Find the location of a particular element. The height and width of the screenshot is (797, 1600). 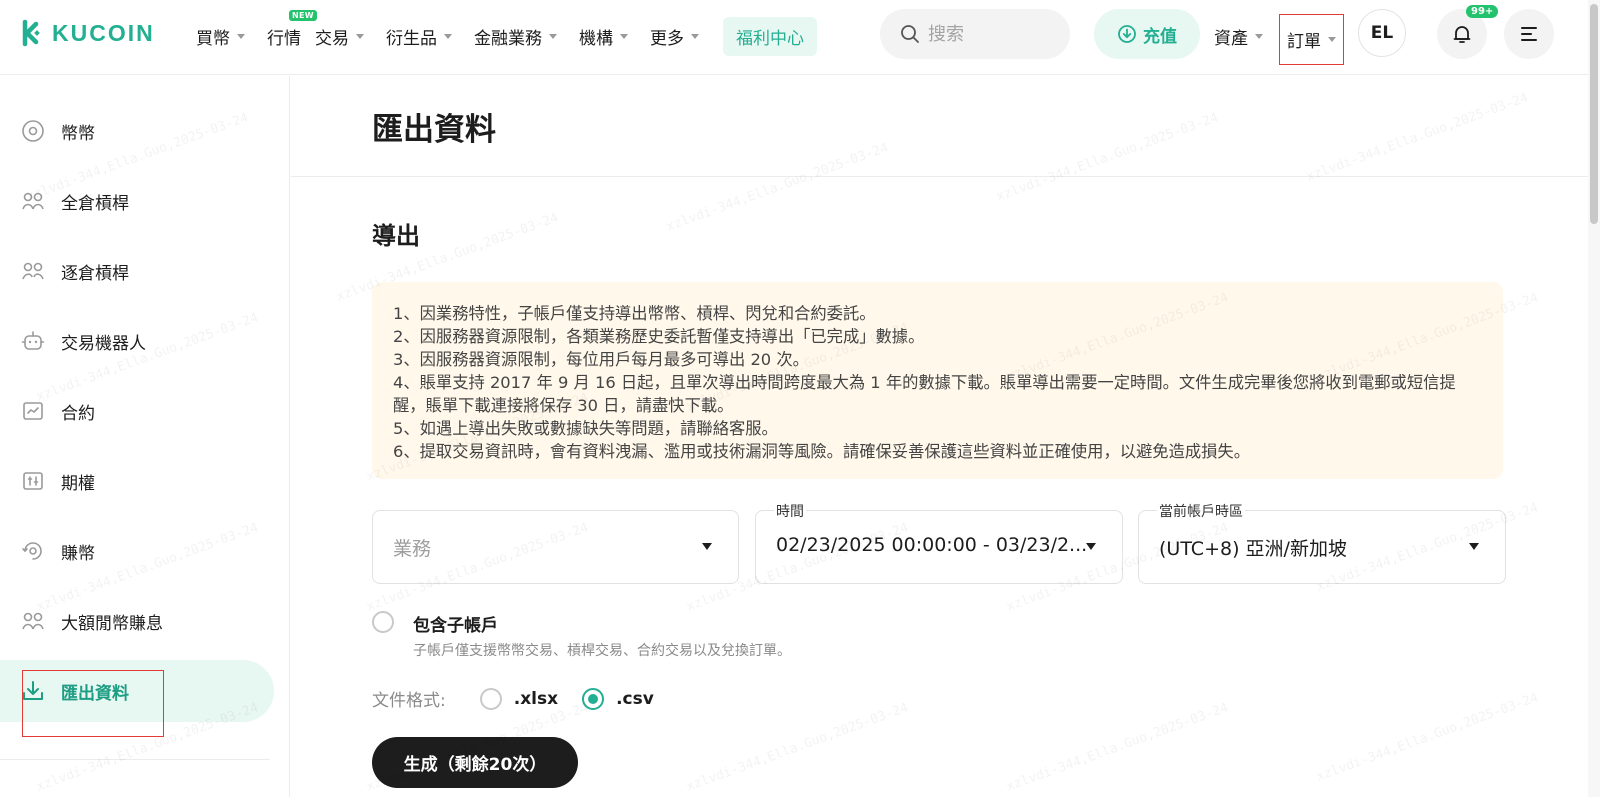

sidebar-item-label: 幣幣 is located at coordinates (78, 133).